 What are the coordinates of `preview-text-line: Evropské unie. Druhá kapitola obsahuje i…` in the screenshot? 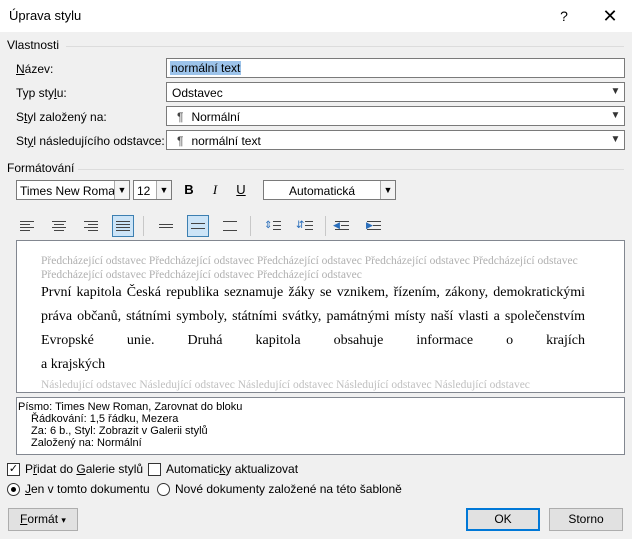 It's located at (313, 340).